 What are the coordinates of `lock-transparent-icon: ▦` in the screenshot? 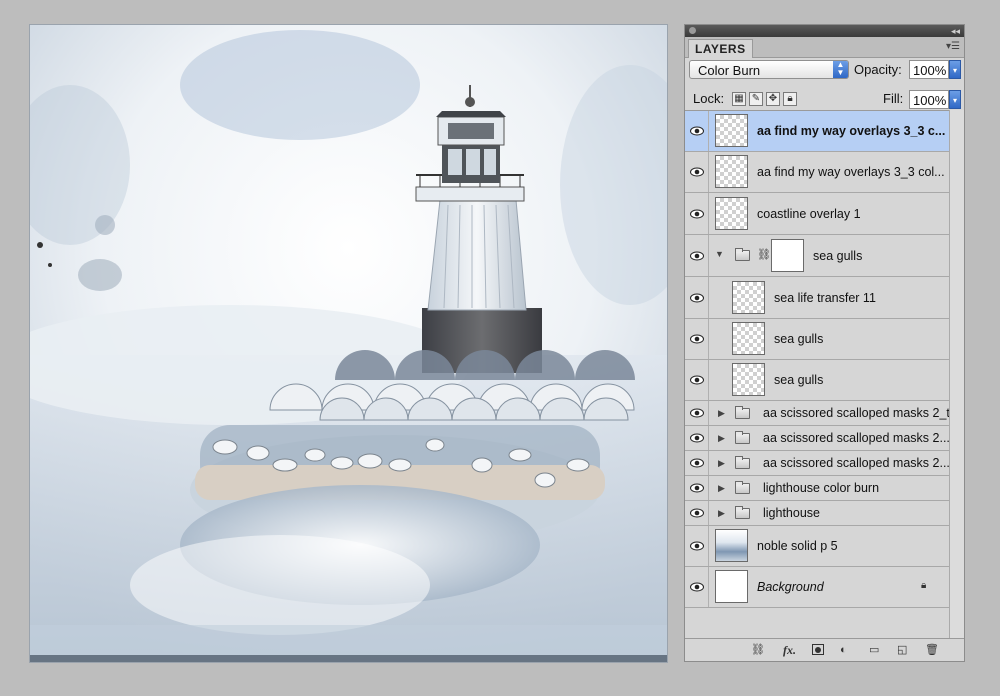 It's located at (739, 99).